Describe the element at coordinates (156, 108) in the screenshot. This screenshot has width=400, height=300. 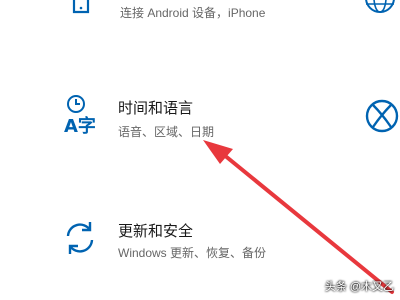
I see `tile-time-language-title: 时间和语言` at that location.